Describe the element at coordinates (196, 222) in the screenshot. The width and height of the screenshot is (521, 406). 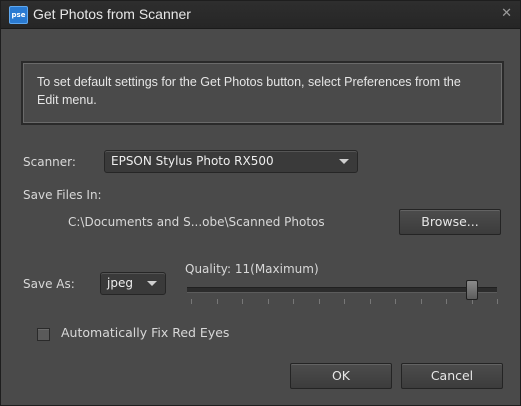
I see `save-path: C:\Documents and S...obe\Scanned Photos` at that location.